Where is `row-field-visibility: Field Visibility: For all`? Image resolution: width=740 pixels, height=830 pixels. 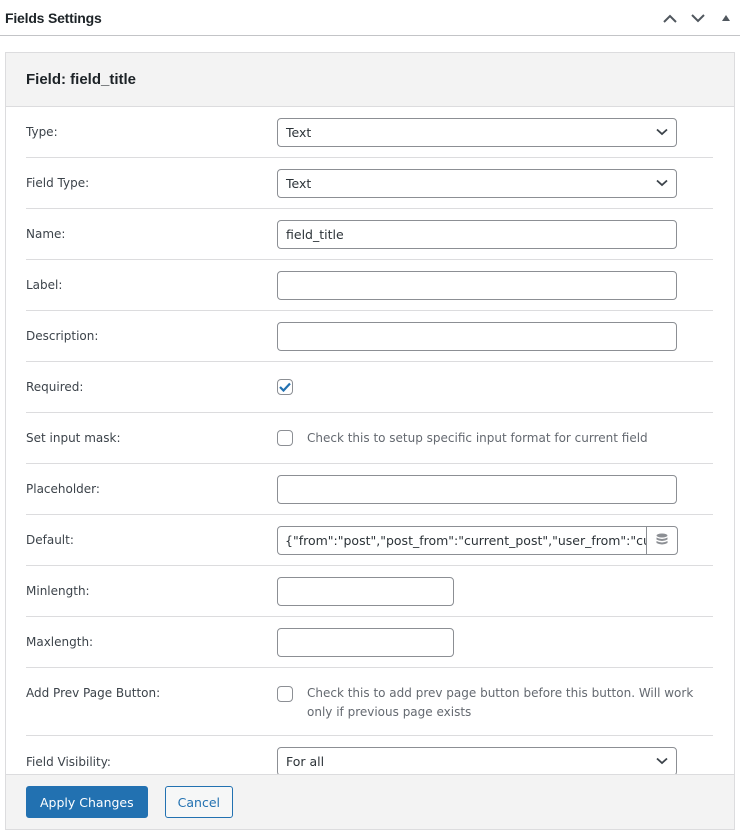 row-field-visibility: Field Visibility: For all is located at coordinates (369, 755).